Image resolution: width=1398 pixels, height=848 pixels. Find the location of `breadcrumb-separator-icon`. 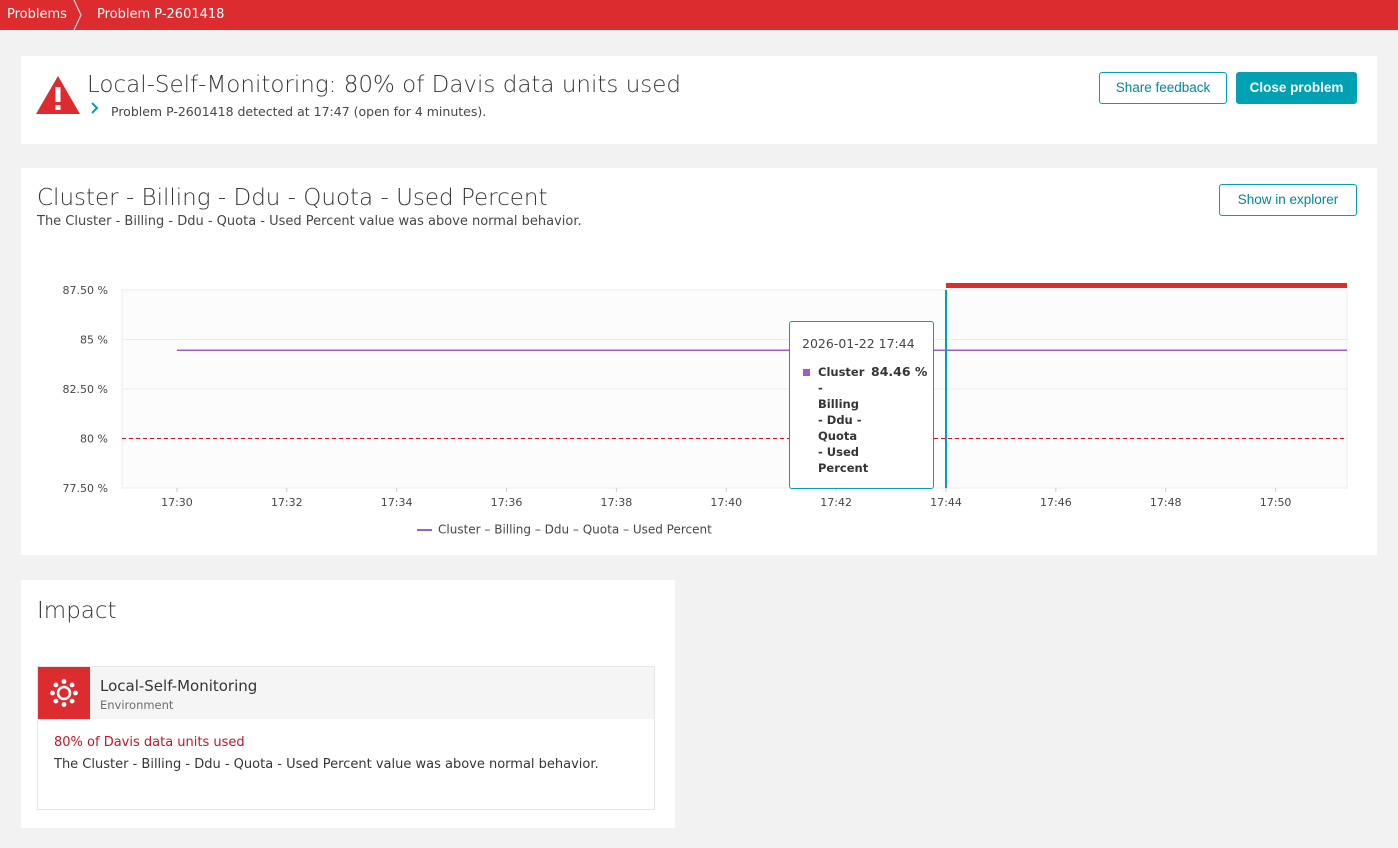

breadcrumb-separator-icon is located at coordinates (77, 15).